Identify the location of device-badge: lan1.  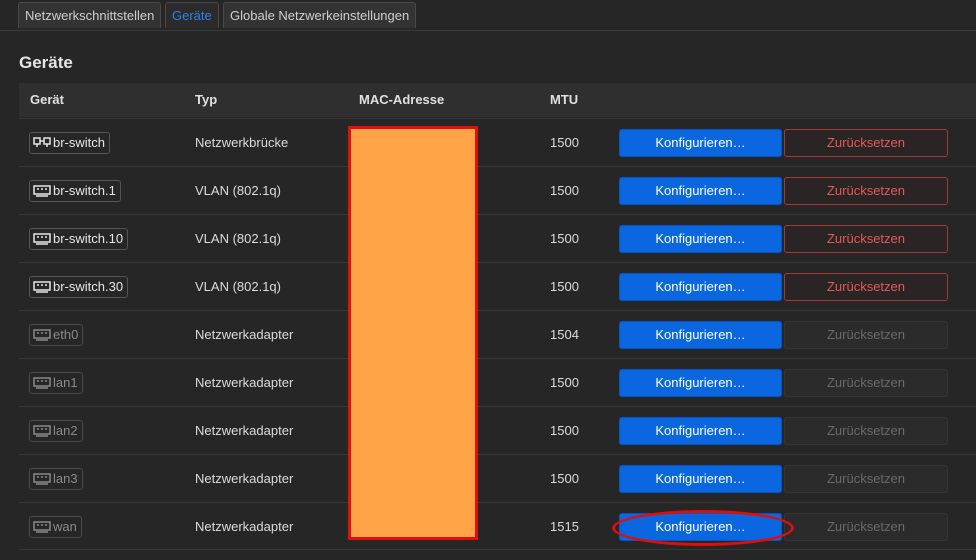
(56, 383).